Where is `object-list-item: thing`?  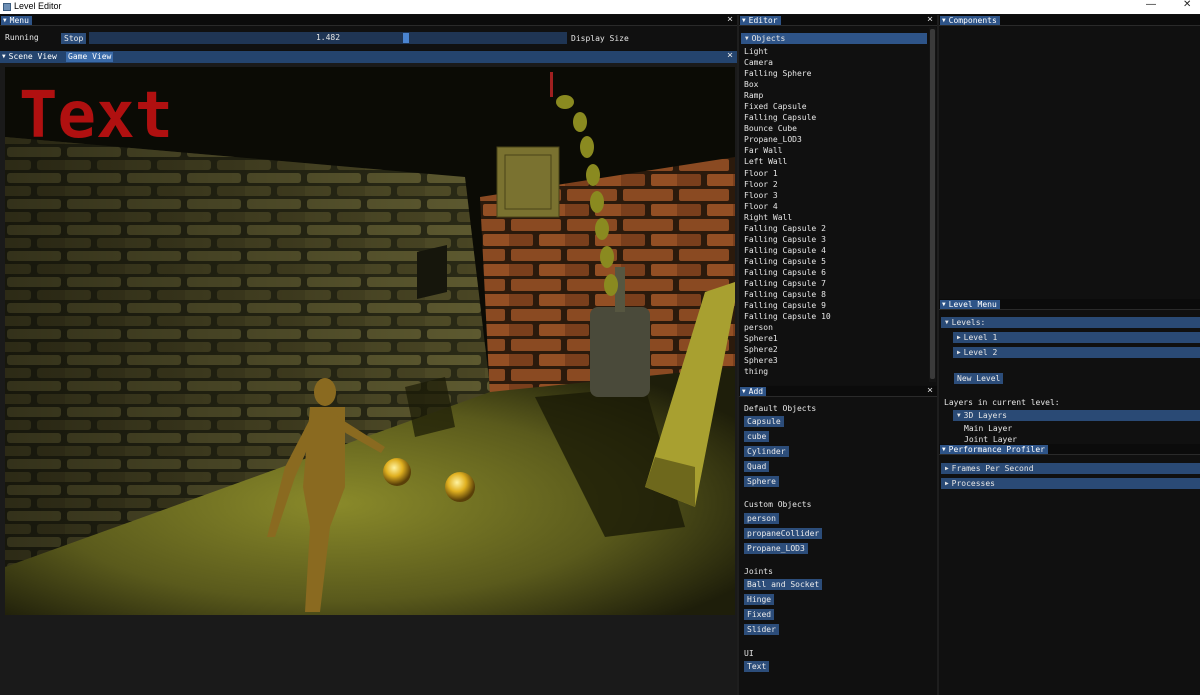 object-list-item: thing is located at coordinates (834, 371).